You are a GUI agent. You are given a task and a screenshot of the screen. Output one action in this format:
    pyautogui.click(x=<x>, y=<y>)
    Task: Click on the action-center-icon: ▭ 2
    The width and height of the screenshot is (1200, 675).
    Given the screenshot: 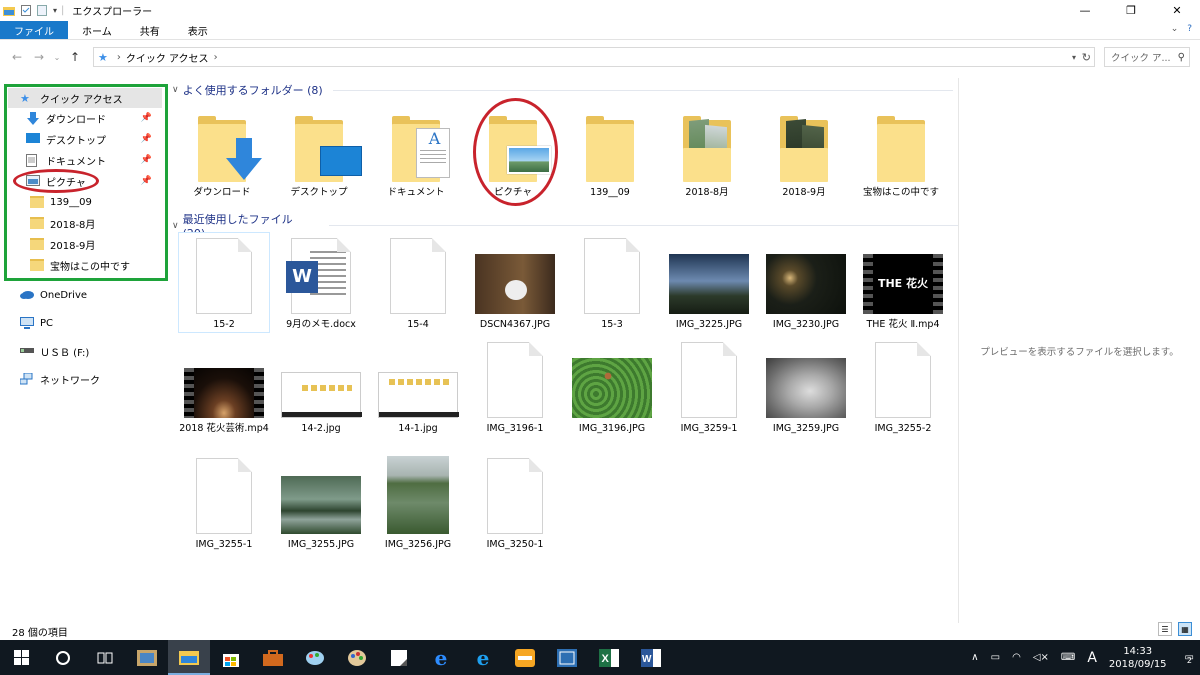 What is the action you would take?
    pyautogui.click(x=1189, y=658)
    